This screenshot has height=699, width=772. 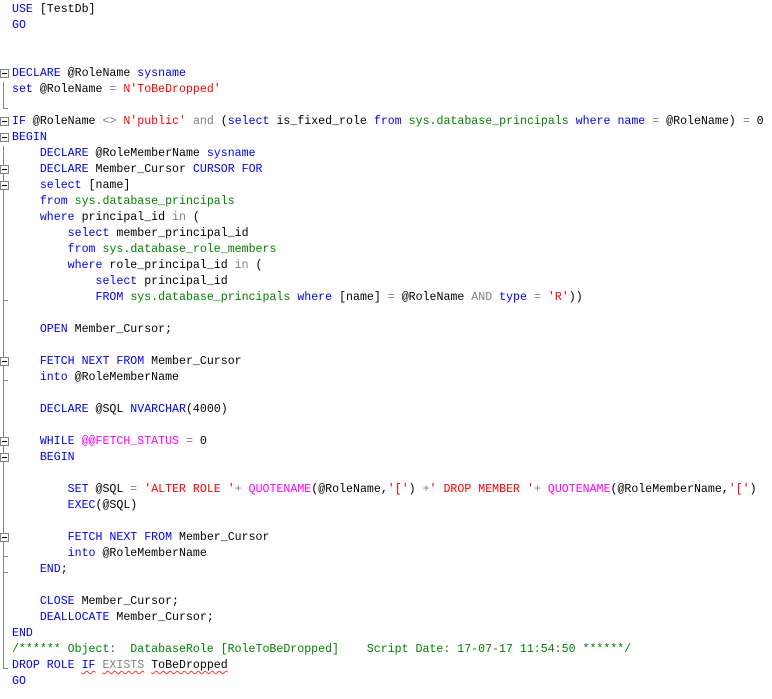 I want to click on code-text: DROP ROLE IF EXISTS ToBeDropped, so click(x=120, y=666).